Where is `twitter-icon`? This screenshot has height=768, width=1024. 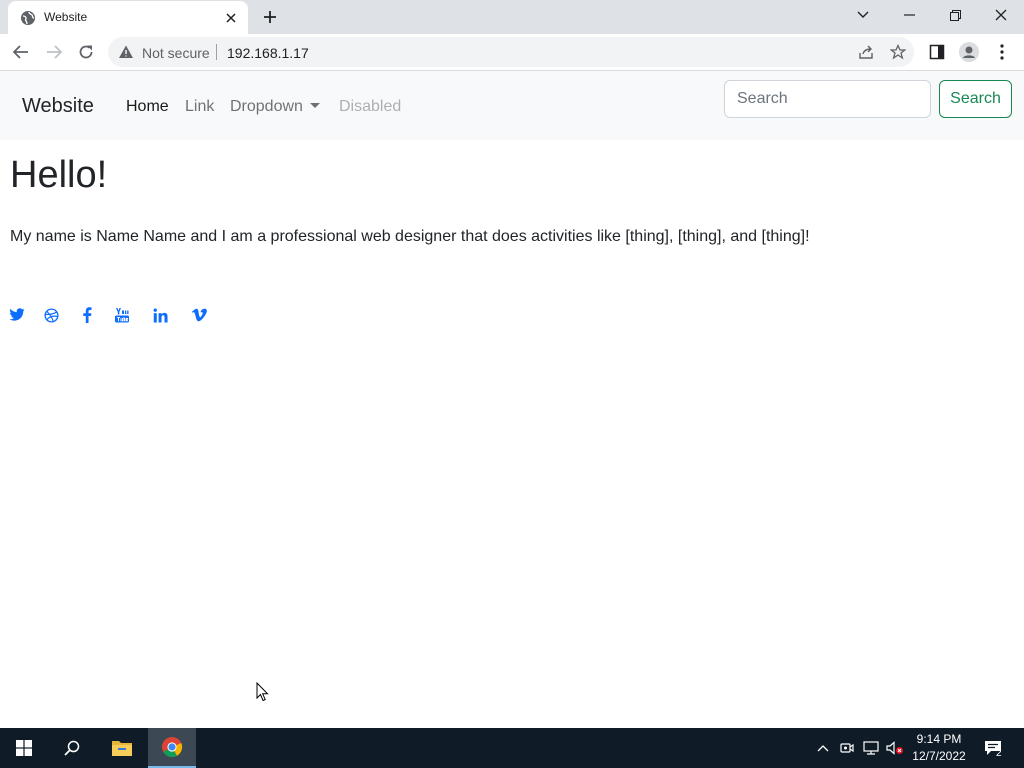
twitter-icon is located at coordinates (17, 315).